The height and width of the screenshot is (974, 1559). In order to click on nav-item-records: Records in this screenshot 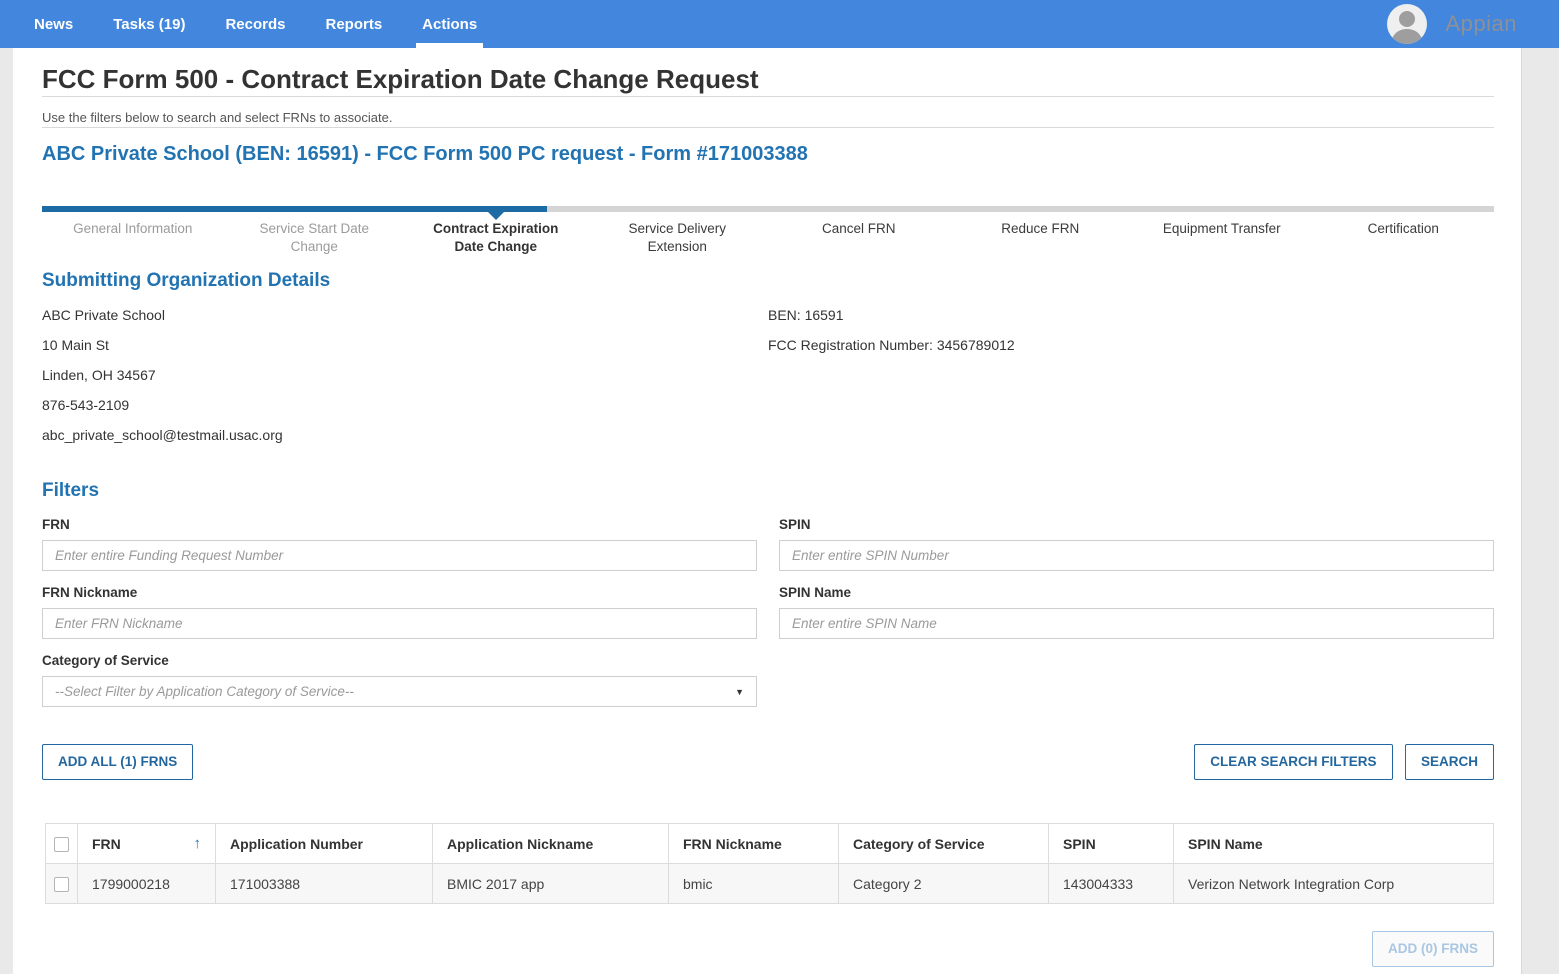, I will do `click(255, 24)`.